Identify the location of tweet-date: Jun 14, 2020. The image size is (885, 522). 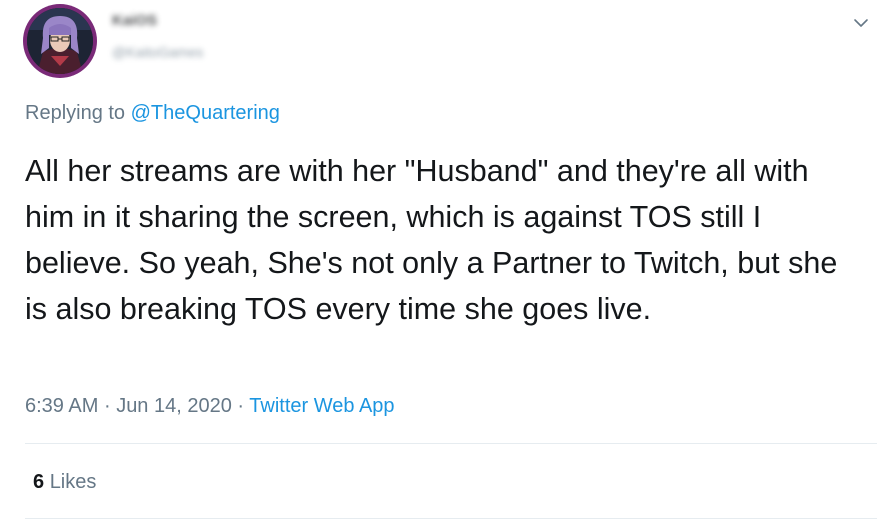
(174, 406).